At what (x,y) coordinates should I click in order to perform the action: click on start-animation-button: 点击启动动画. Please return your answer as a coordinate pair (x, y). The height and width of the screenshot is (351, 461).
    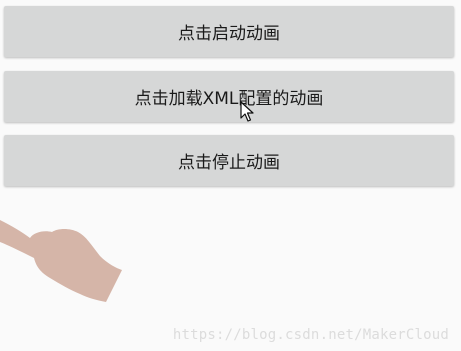
    Looking at the image, I should click on (229, 31).